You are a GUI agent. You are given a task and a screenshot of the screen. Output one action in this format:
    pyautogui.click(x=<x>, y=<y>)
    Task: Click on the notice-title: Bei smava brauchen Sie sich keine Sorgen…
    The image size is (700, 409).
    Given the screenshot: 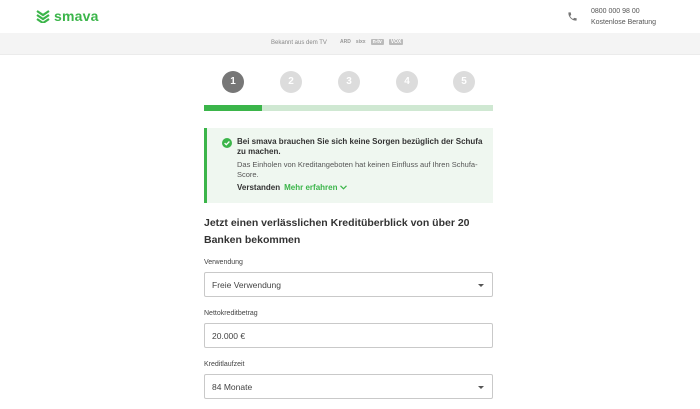 What is the action you would take?
    pyautogui.click(x=360, y=146)
    